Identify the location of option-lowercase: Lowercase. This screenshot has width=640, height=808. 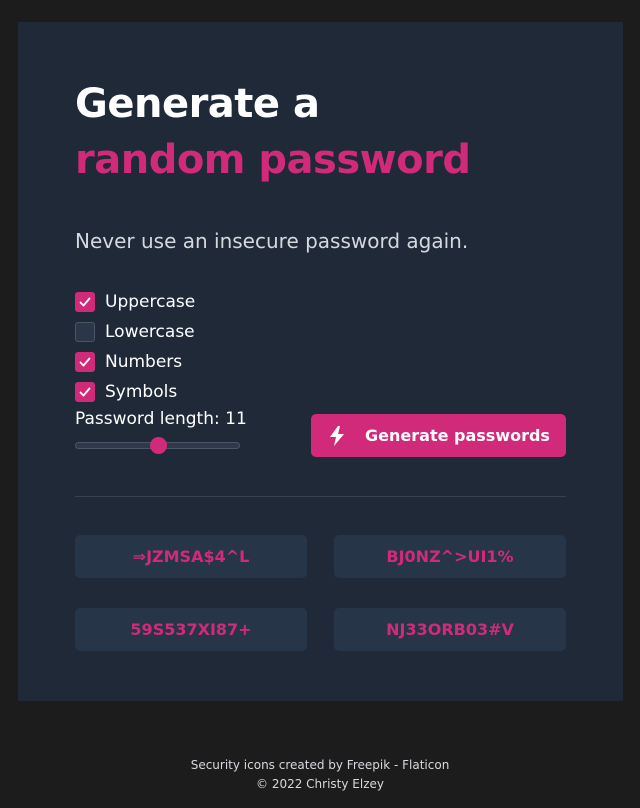
(135, 332).